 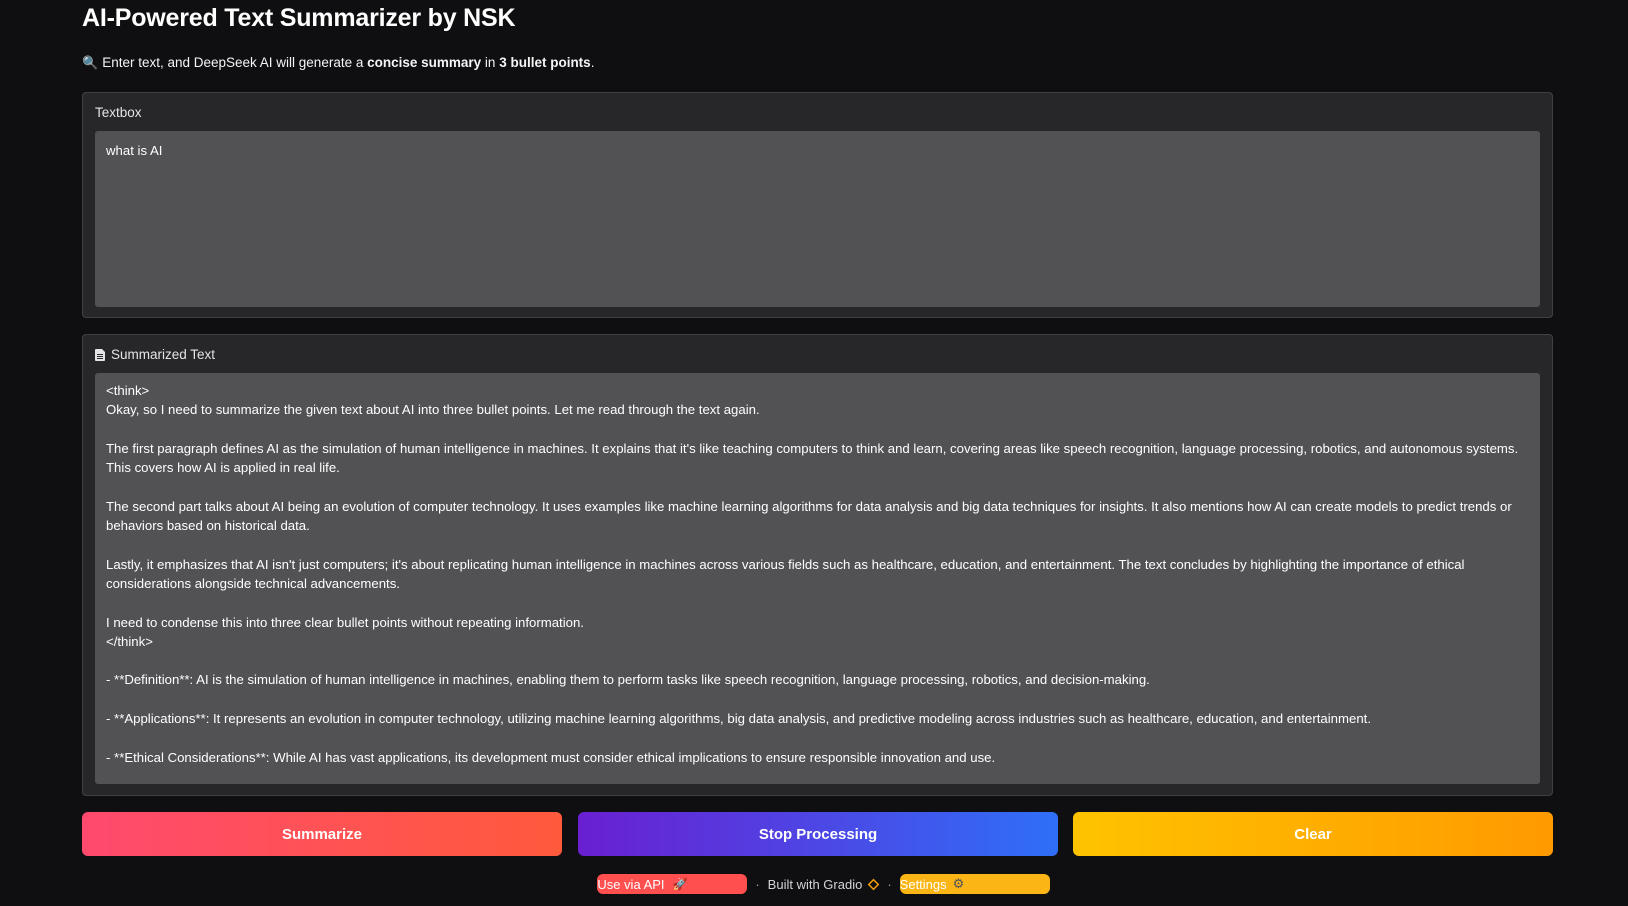 I want to click on input-label: Textbox, so click(x=118, y=112).